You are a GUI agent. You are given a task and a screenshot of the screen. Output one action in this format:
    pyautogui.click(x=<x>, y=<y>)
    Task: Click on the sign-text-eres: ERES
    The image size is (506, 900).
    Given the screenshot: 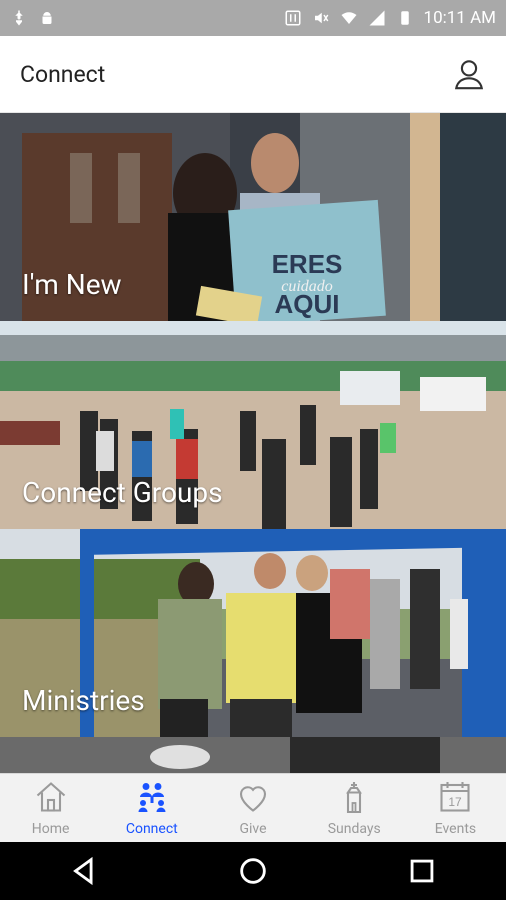 What is the action you would take?
    pyautogui.click(x=307, y=264)
    